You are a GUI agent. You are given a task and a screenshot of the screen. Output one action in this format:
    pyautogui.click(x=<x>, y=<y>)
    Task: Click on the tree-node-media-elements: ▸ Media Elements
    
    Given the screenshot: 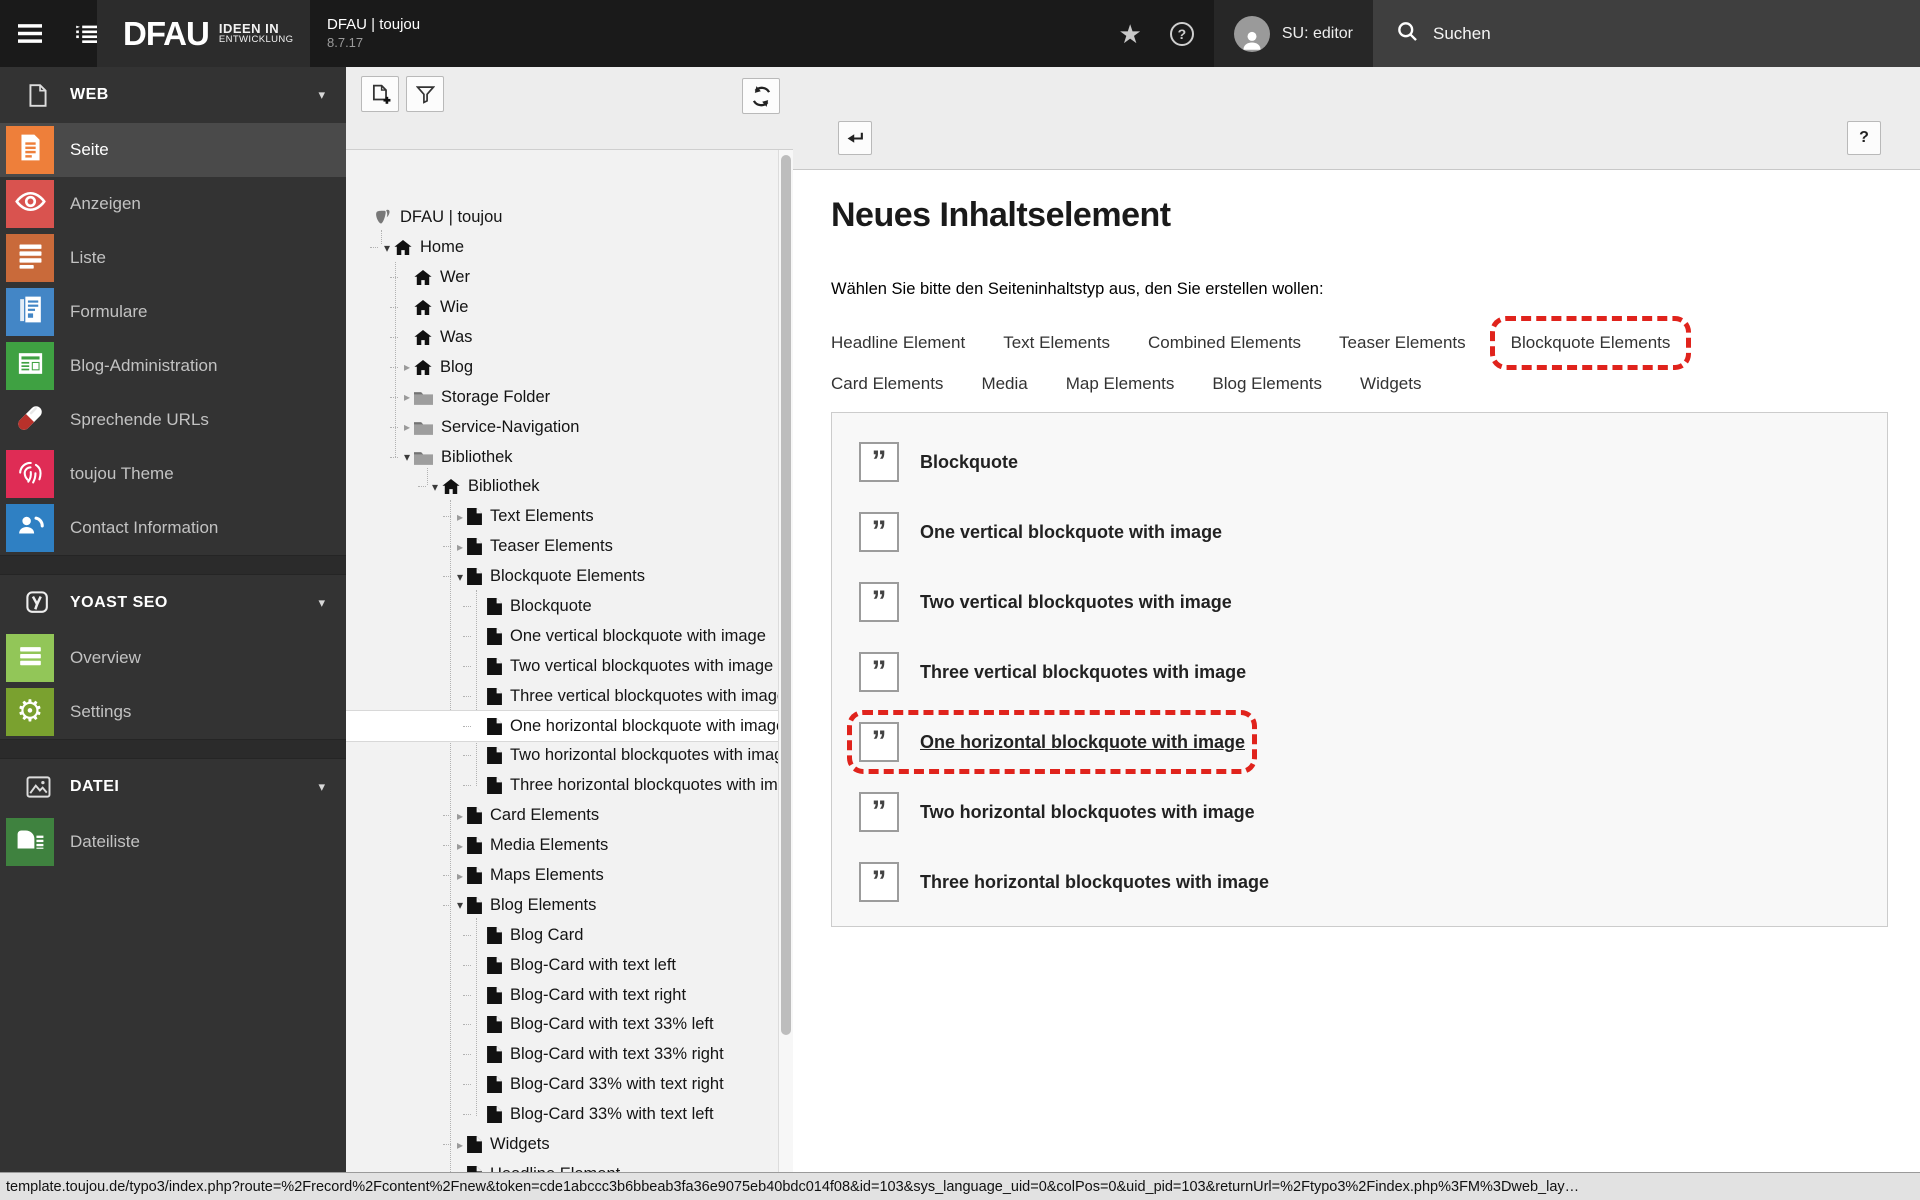 What is the action you would take?
    pyautogui.click(x=562, y=846)
    